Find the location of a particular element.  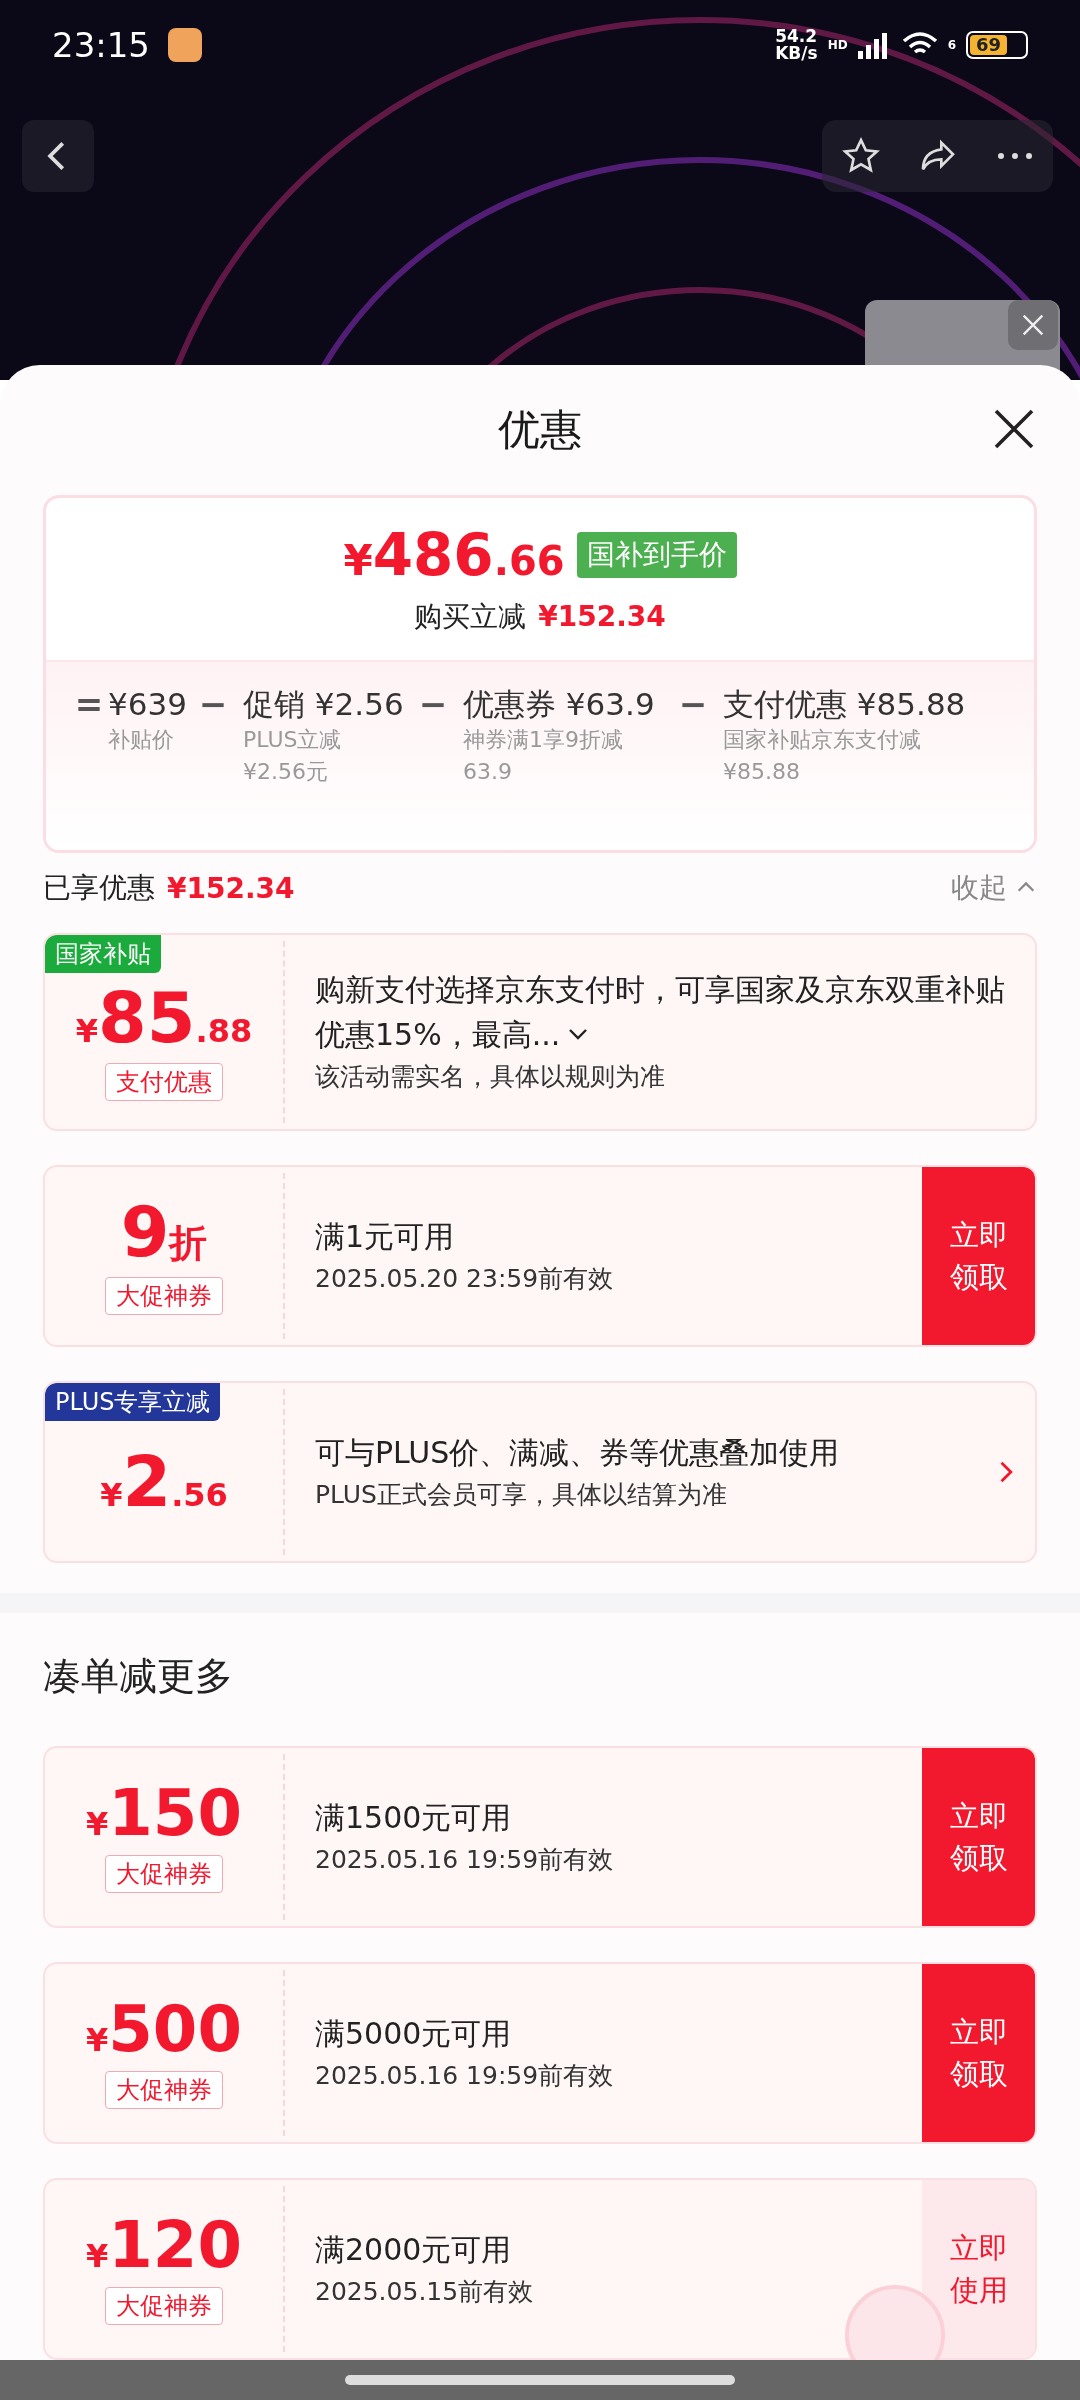

coupon-subtitle: 该活动需实名，具体以规则为准 is located at coordinates (490, 1077).